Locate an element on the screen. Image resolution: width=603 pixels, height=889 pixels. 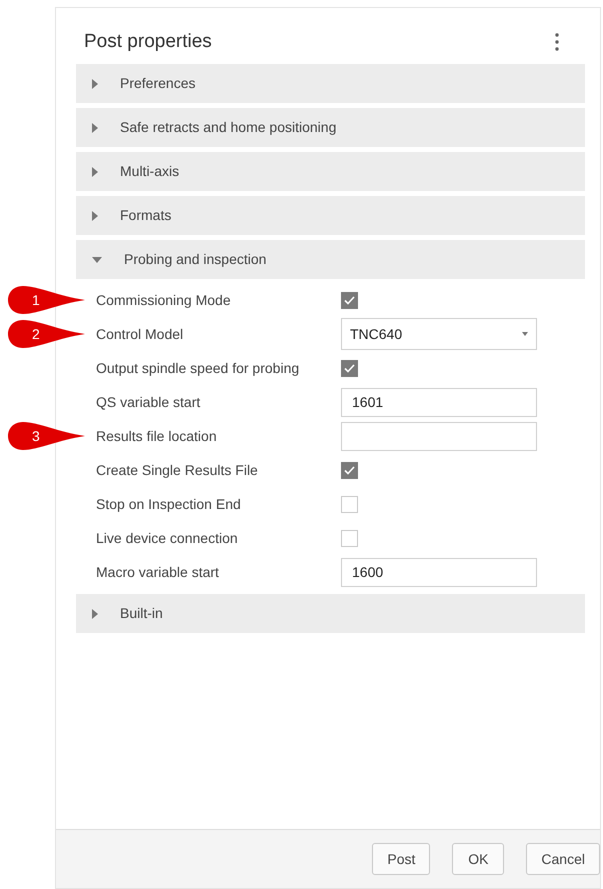
dialog-button: Post is located at coordinates (401, 859).